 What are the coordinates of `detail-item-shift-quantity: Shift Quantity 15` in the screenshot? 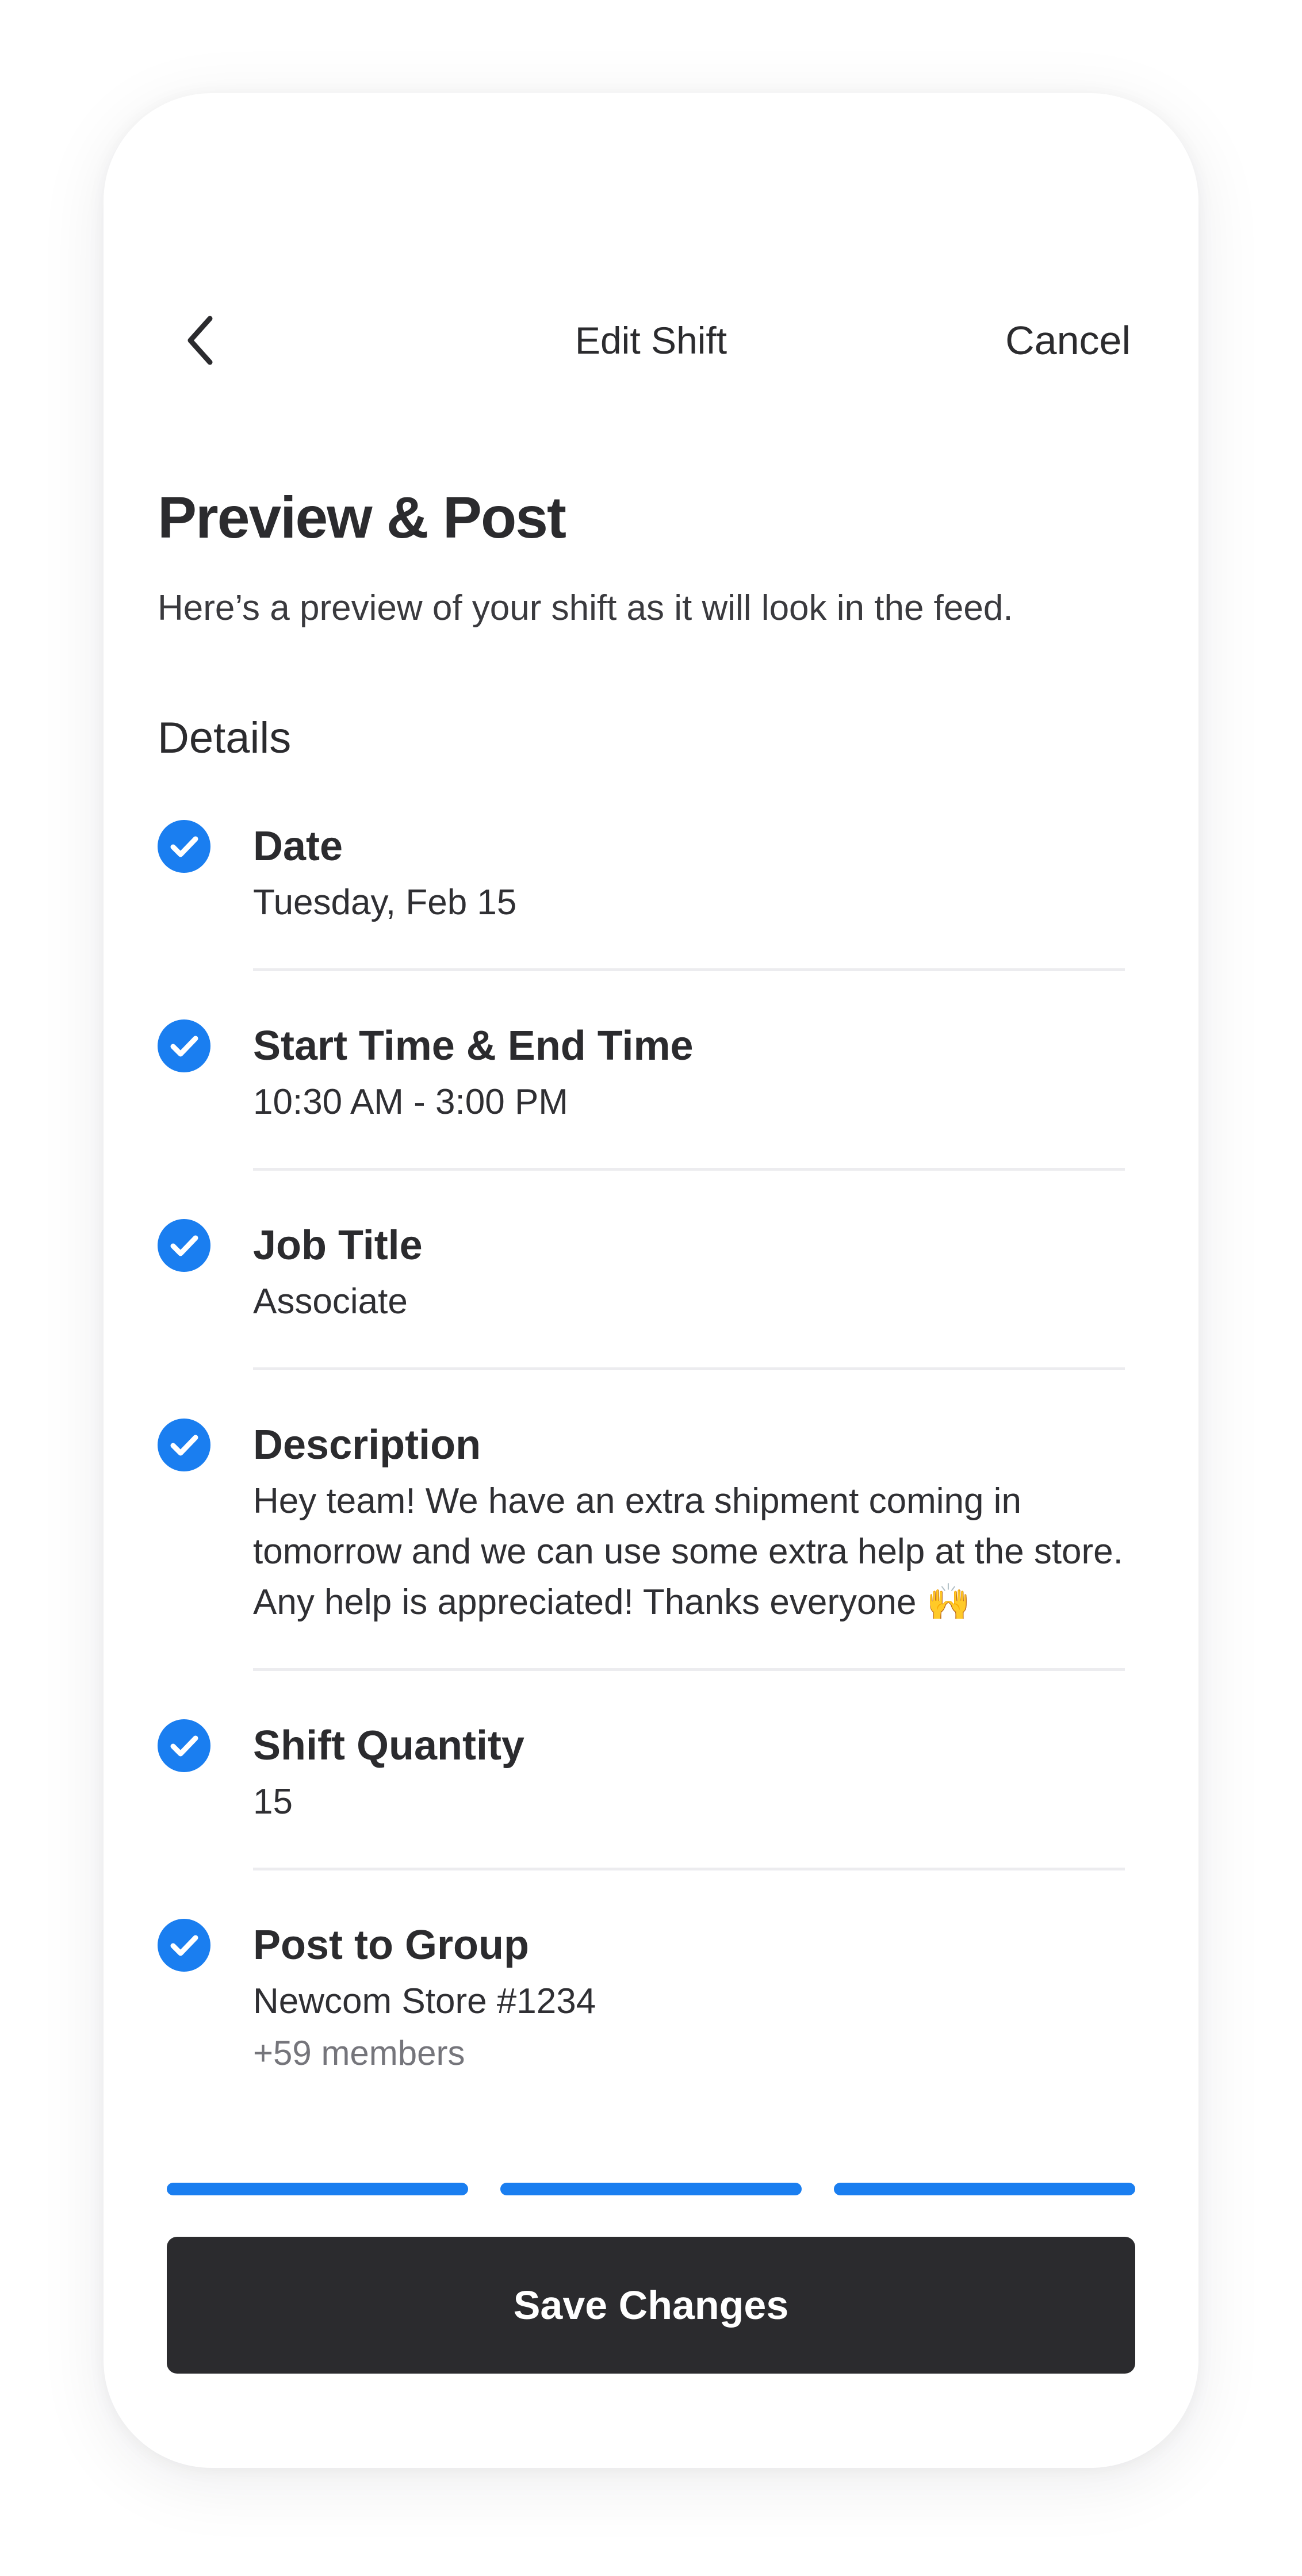 It's located at (641, 1772).